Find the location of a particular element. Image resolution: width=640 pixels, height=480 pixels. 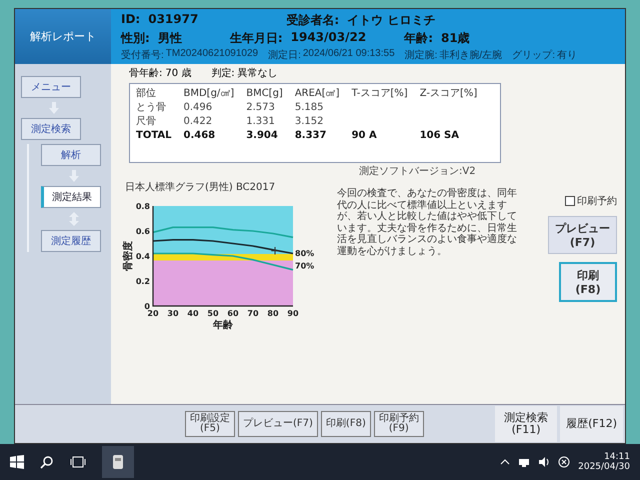

column-header: 部位 is located at coordinates (146, 93).